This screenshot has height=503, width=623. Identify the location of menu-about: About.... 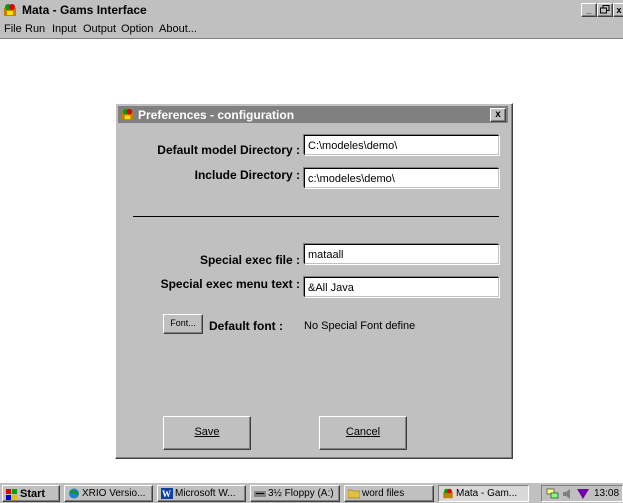
(178, 29).